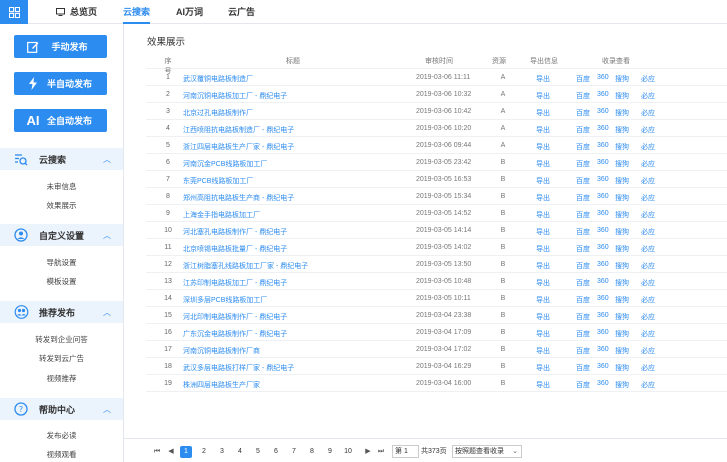  What do you see at coordinates (225, 300) in the screenshot?
I see `row-title-link: 深圳多层PCB线路板加工厂` at bounding box center [225, 300].